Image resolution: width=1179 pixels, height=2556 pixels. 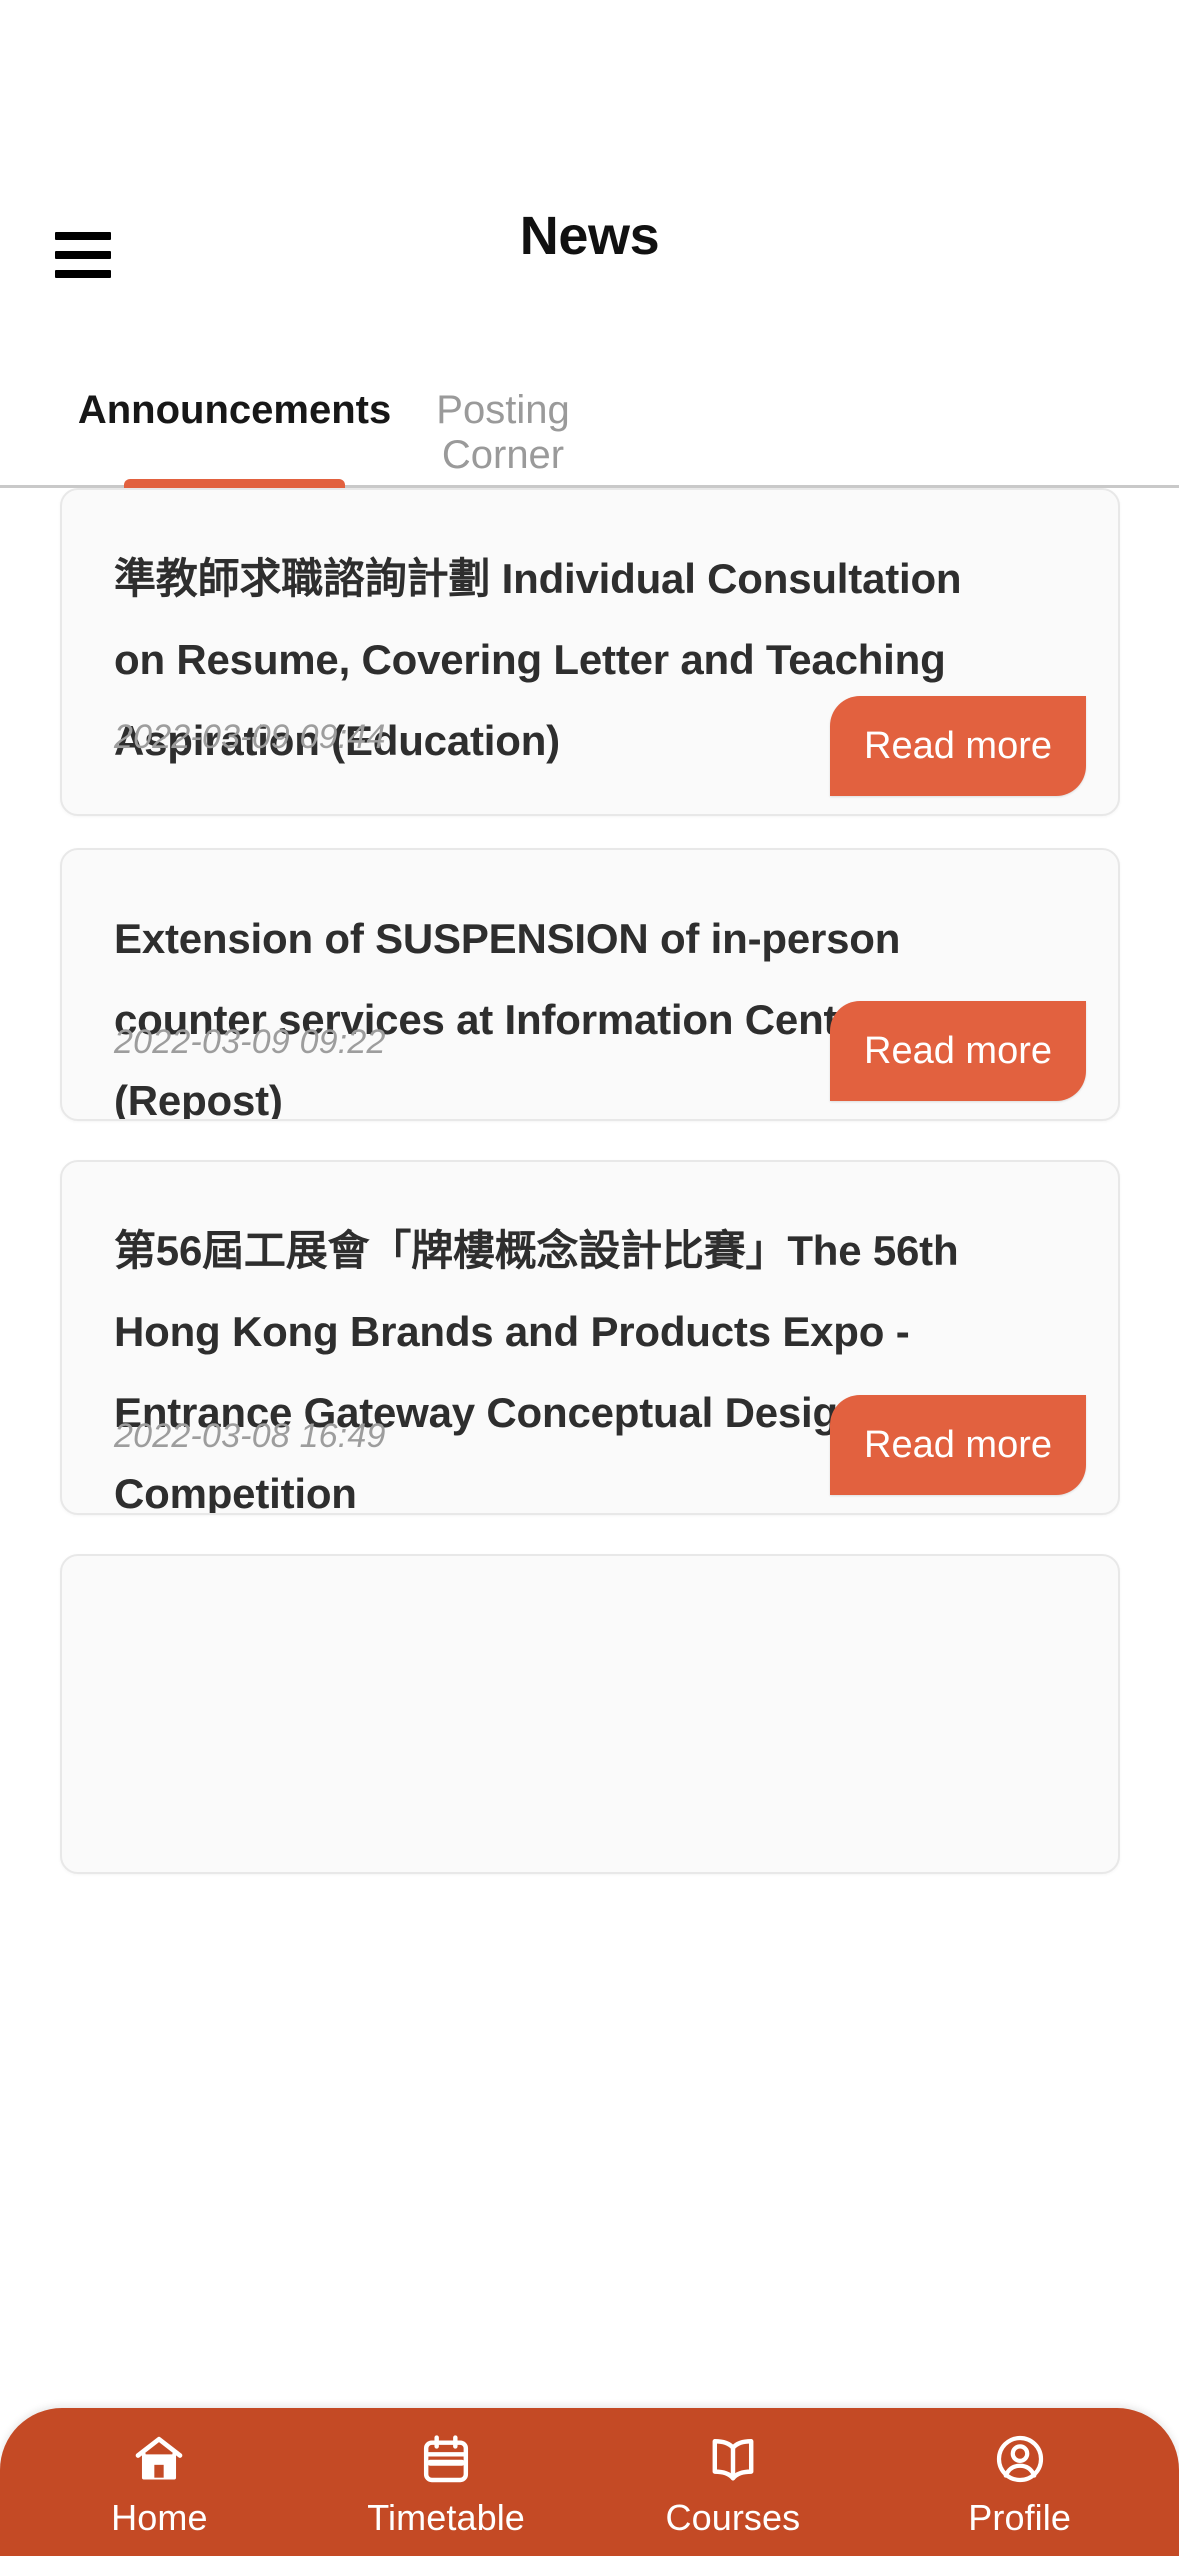 I want to click on announcement-date: 2022-03-08 16:49, so click(x=250, y=1436).